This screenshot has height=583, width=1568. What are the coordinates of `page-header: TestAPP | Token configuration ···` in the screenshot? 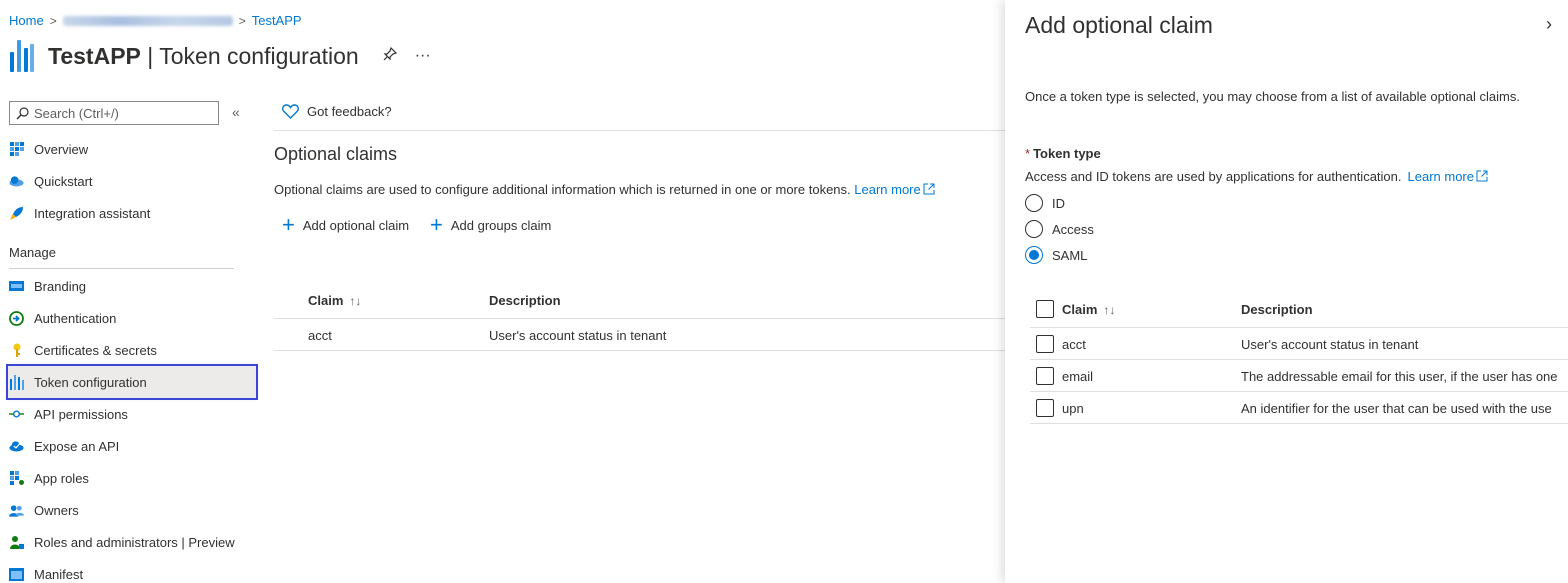 It's located at (220, 56).